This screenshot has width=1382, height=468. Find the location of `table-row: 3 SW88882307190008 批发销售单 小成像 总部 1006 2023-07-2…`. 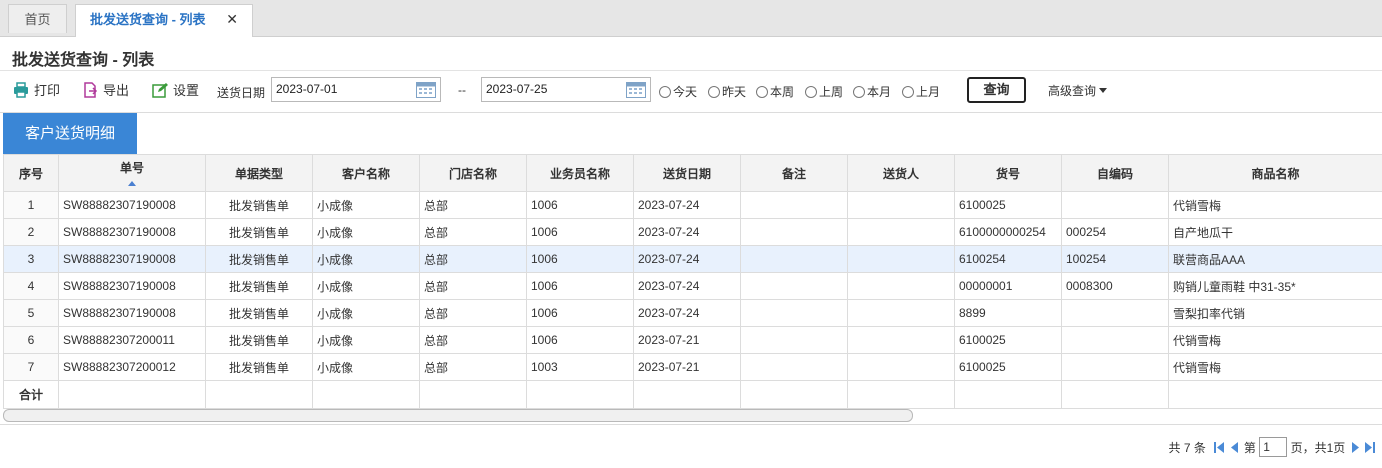

table-row: 3 SW88882307190008 批发销售单 小成像 总部 1006 2023-07-2… is located at coordinates (692, 259).